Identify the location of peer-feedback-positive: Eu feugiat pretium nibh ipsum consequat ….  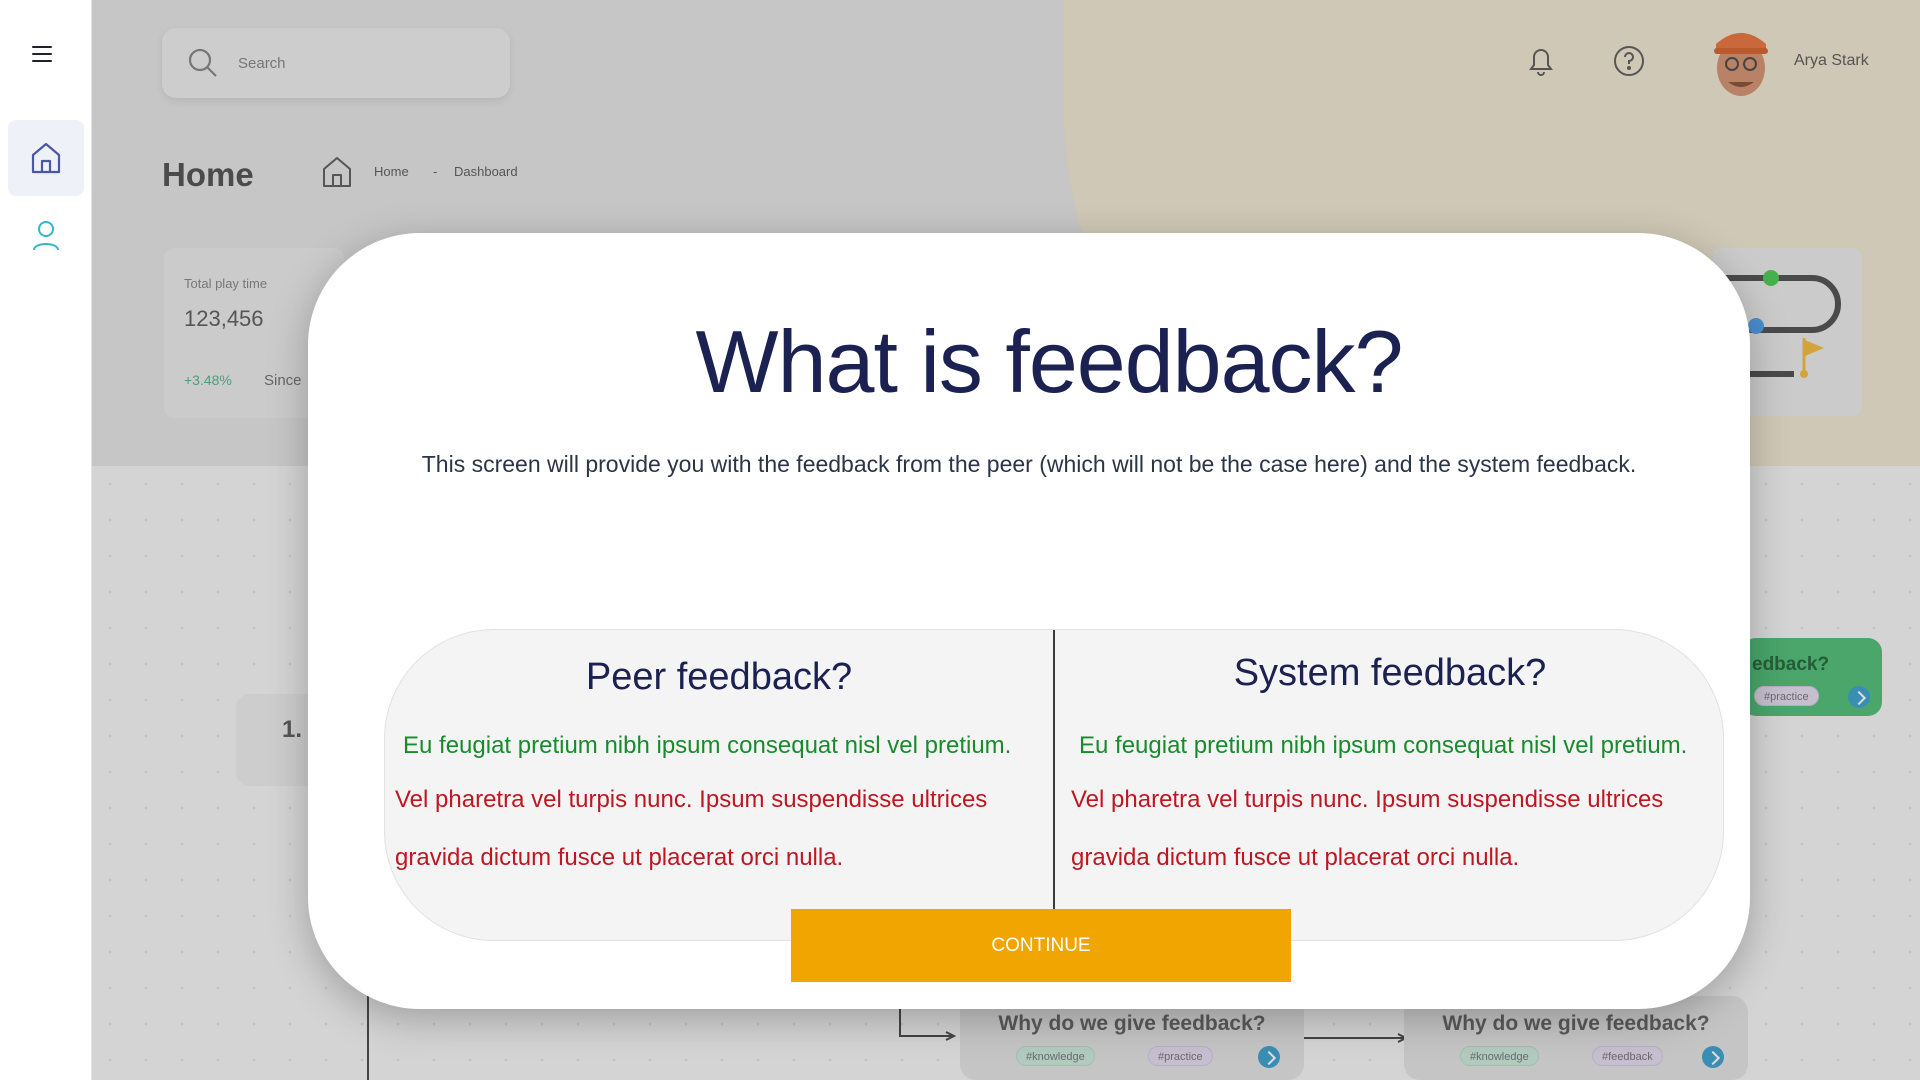
(707, 745).